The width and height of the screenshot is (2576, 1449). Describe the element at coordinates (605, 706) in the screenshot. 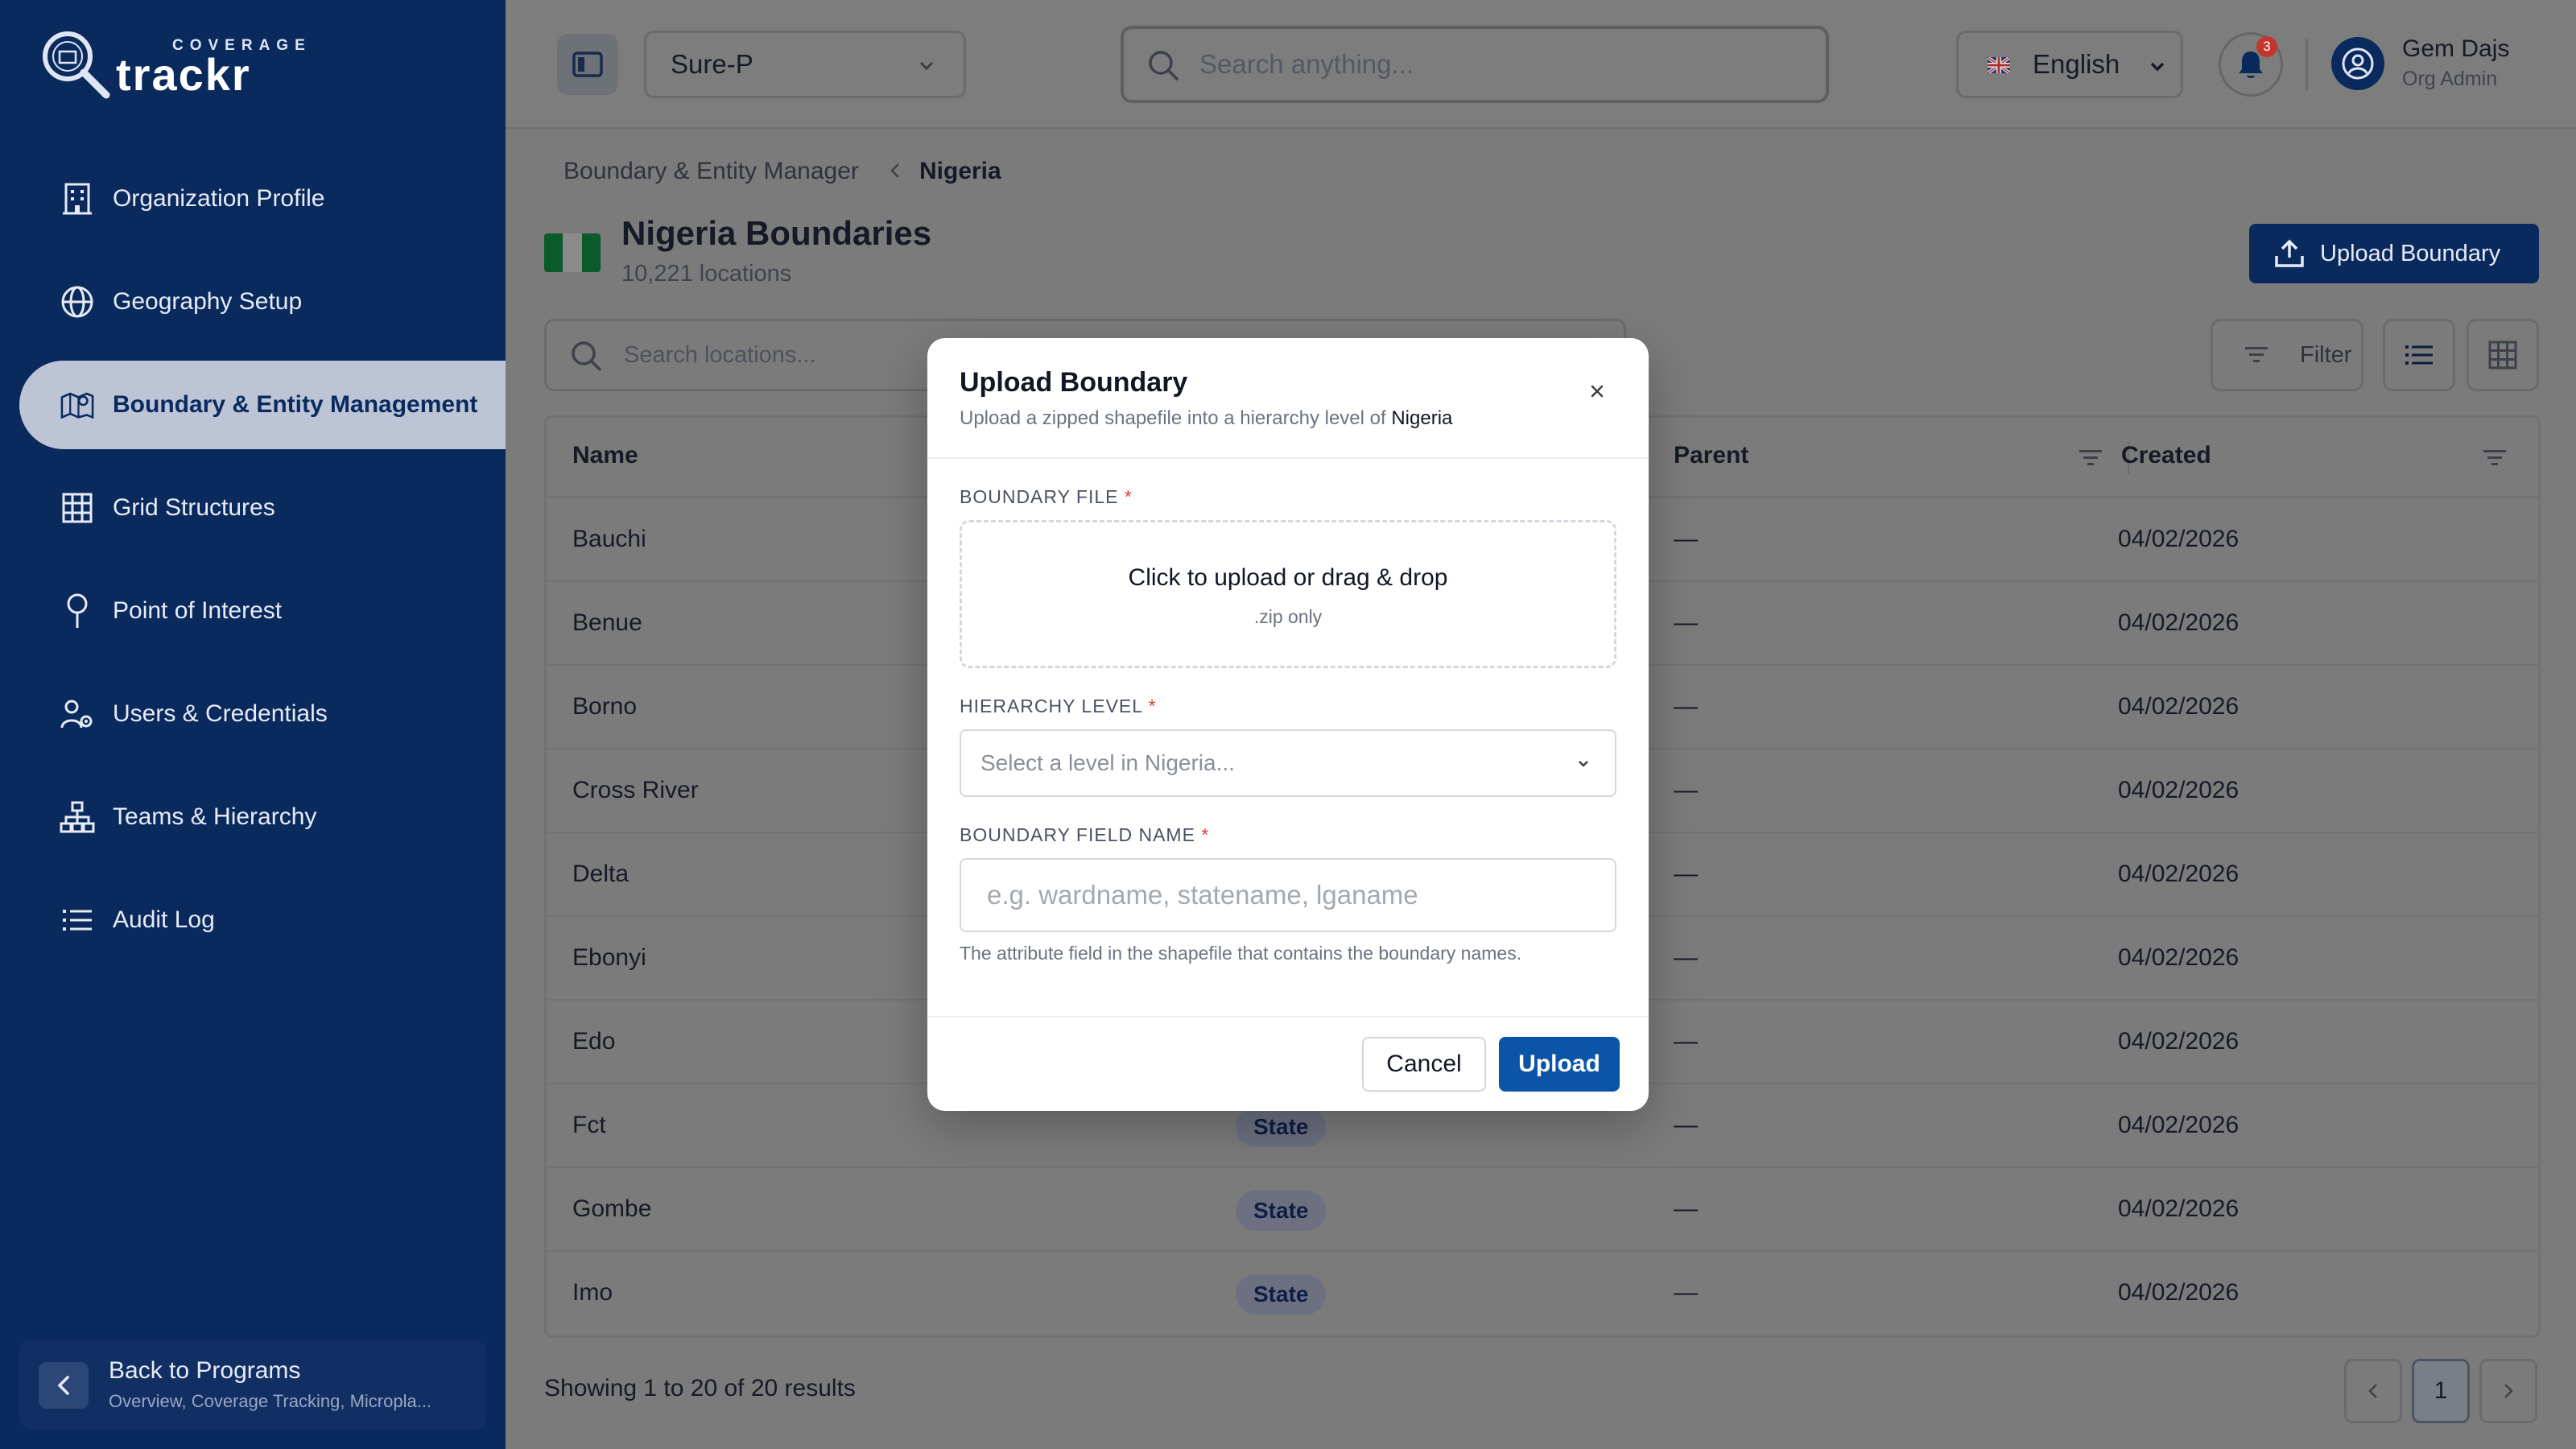

I see `cell-name: Borno` at that location.